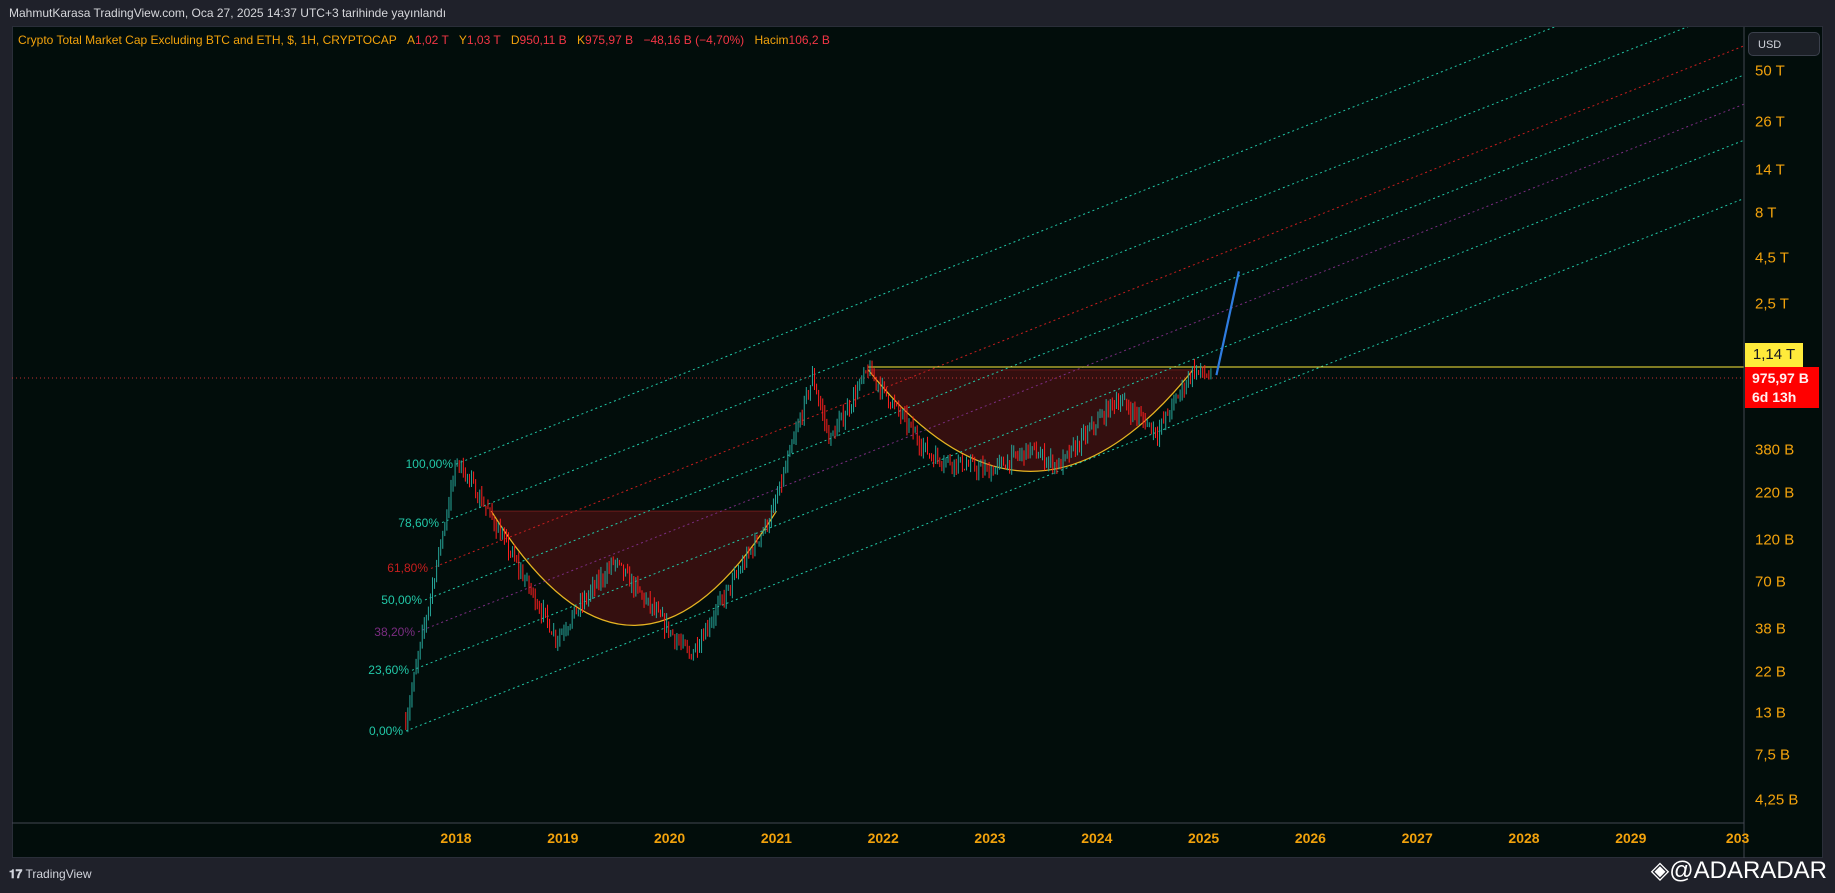 The width and height of the screenshot is (1835, 893). Describe the element at coordinates (1784, 44) in the screenshot. I see `currency-button: USD` at that location.